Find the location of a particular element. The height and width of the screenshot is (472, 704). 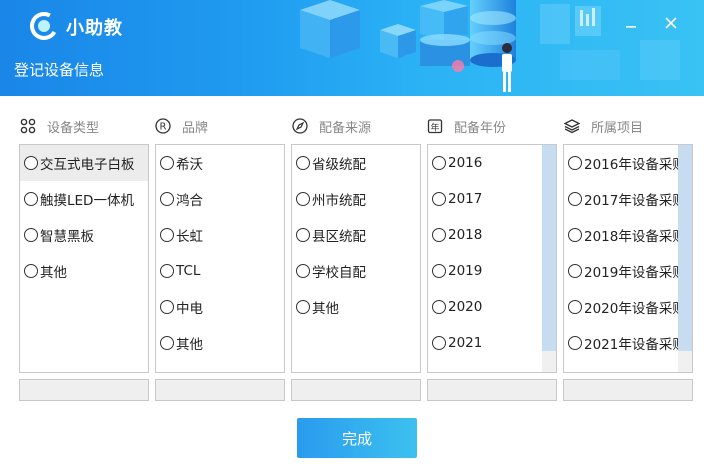

list-item: 希沃 is located at coordinates (220, 163).